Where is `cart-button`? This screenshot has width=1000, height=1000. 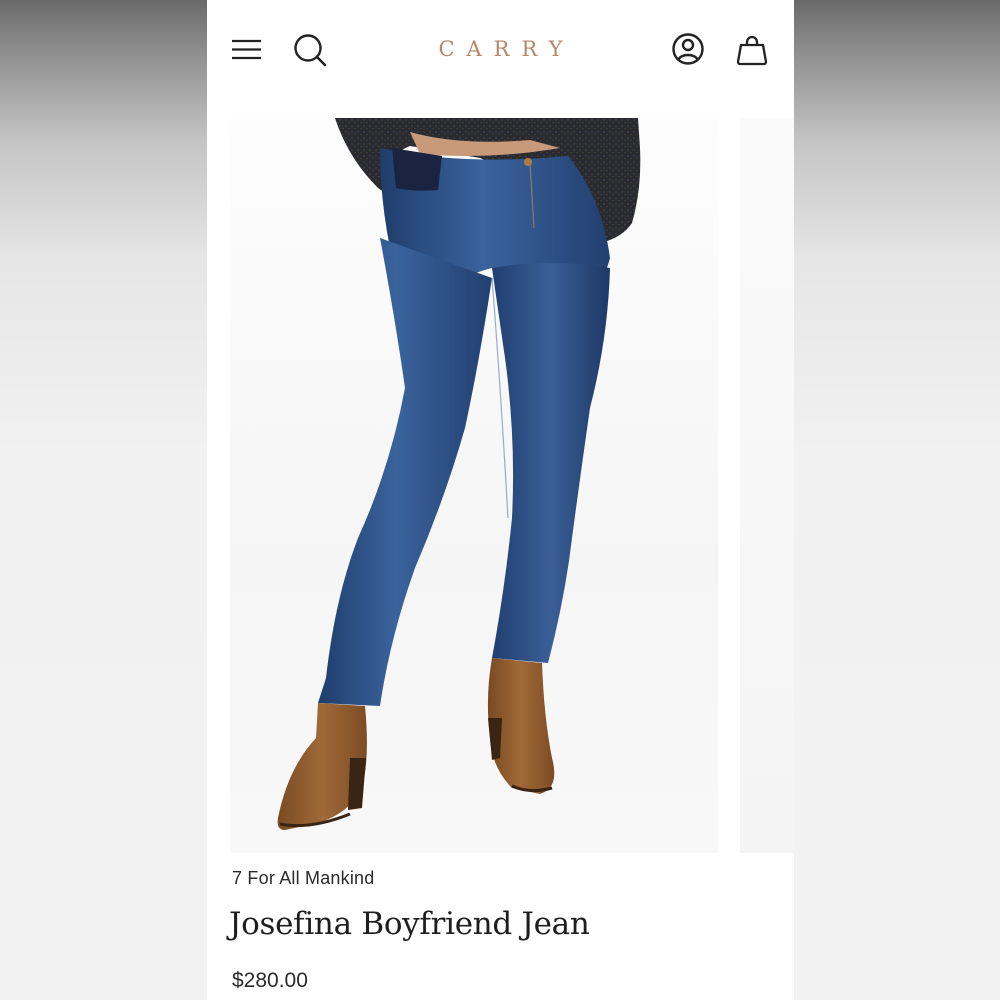 cart-button is located at coordinates (752, 50).